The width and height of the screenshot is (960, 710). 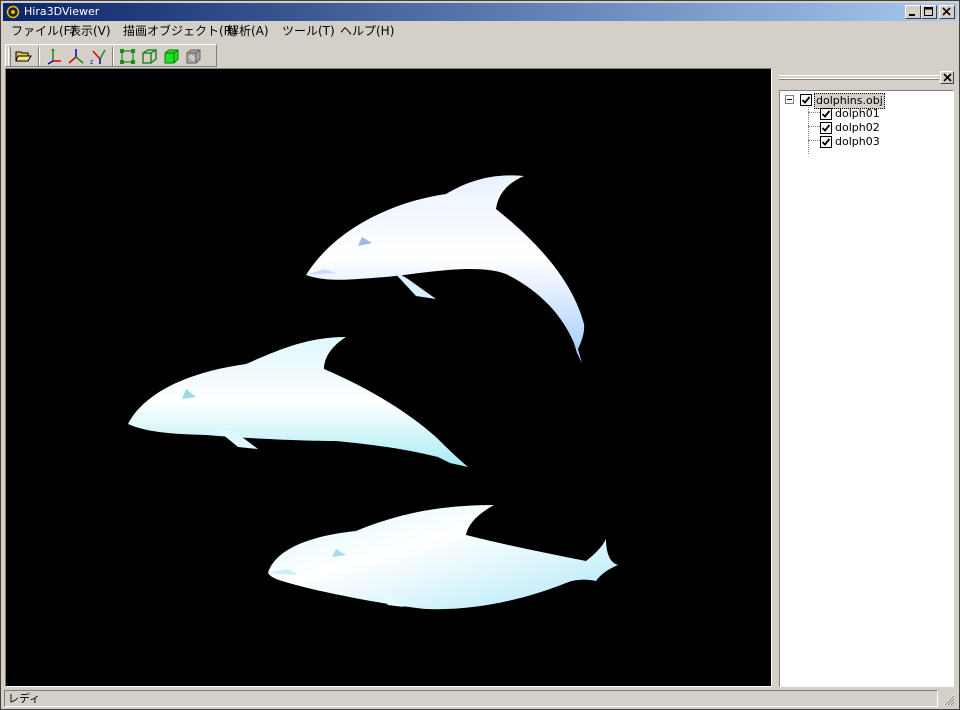 I want to click on root-checkbox, so click(x=806, y=100).